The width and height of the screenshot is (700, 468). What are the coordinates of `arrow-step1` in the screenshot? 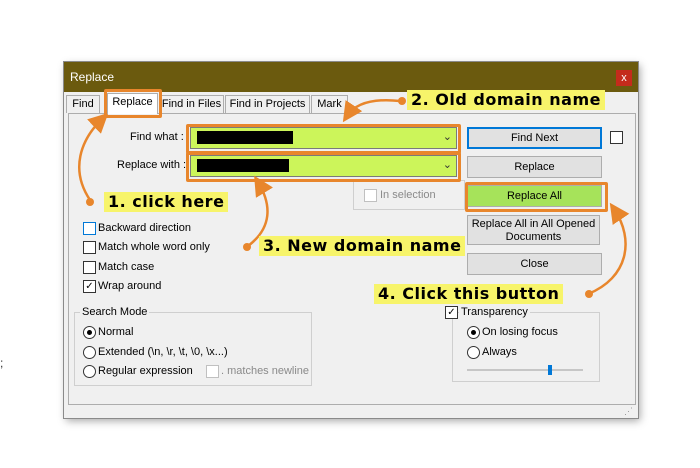 It's located at (93, 156).